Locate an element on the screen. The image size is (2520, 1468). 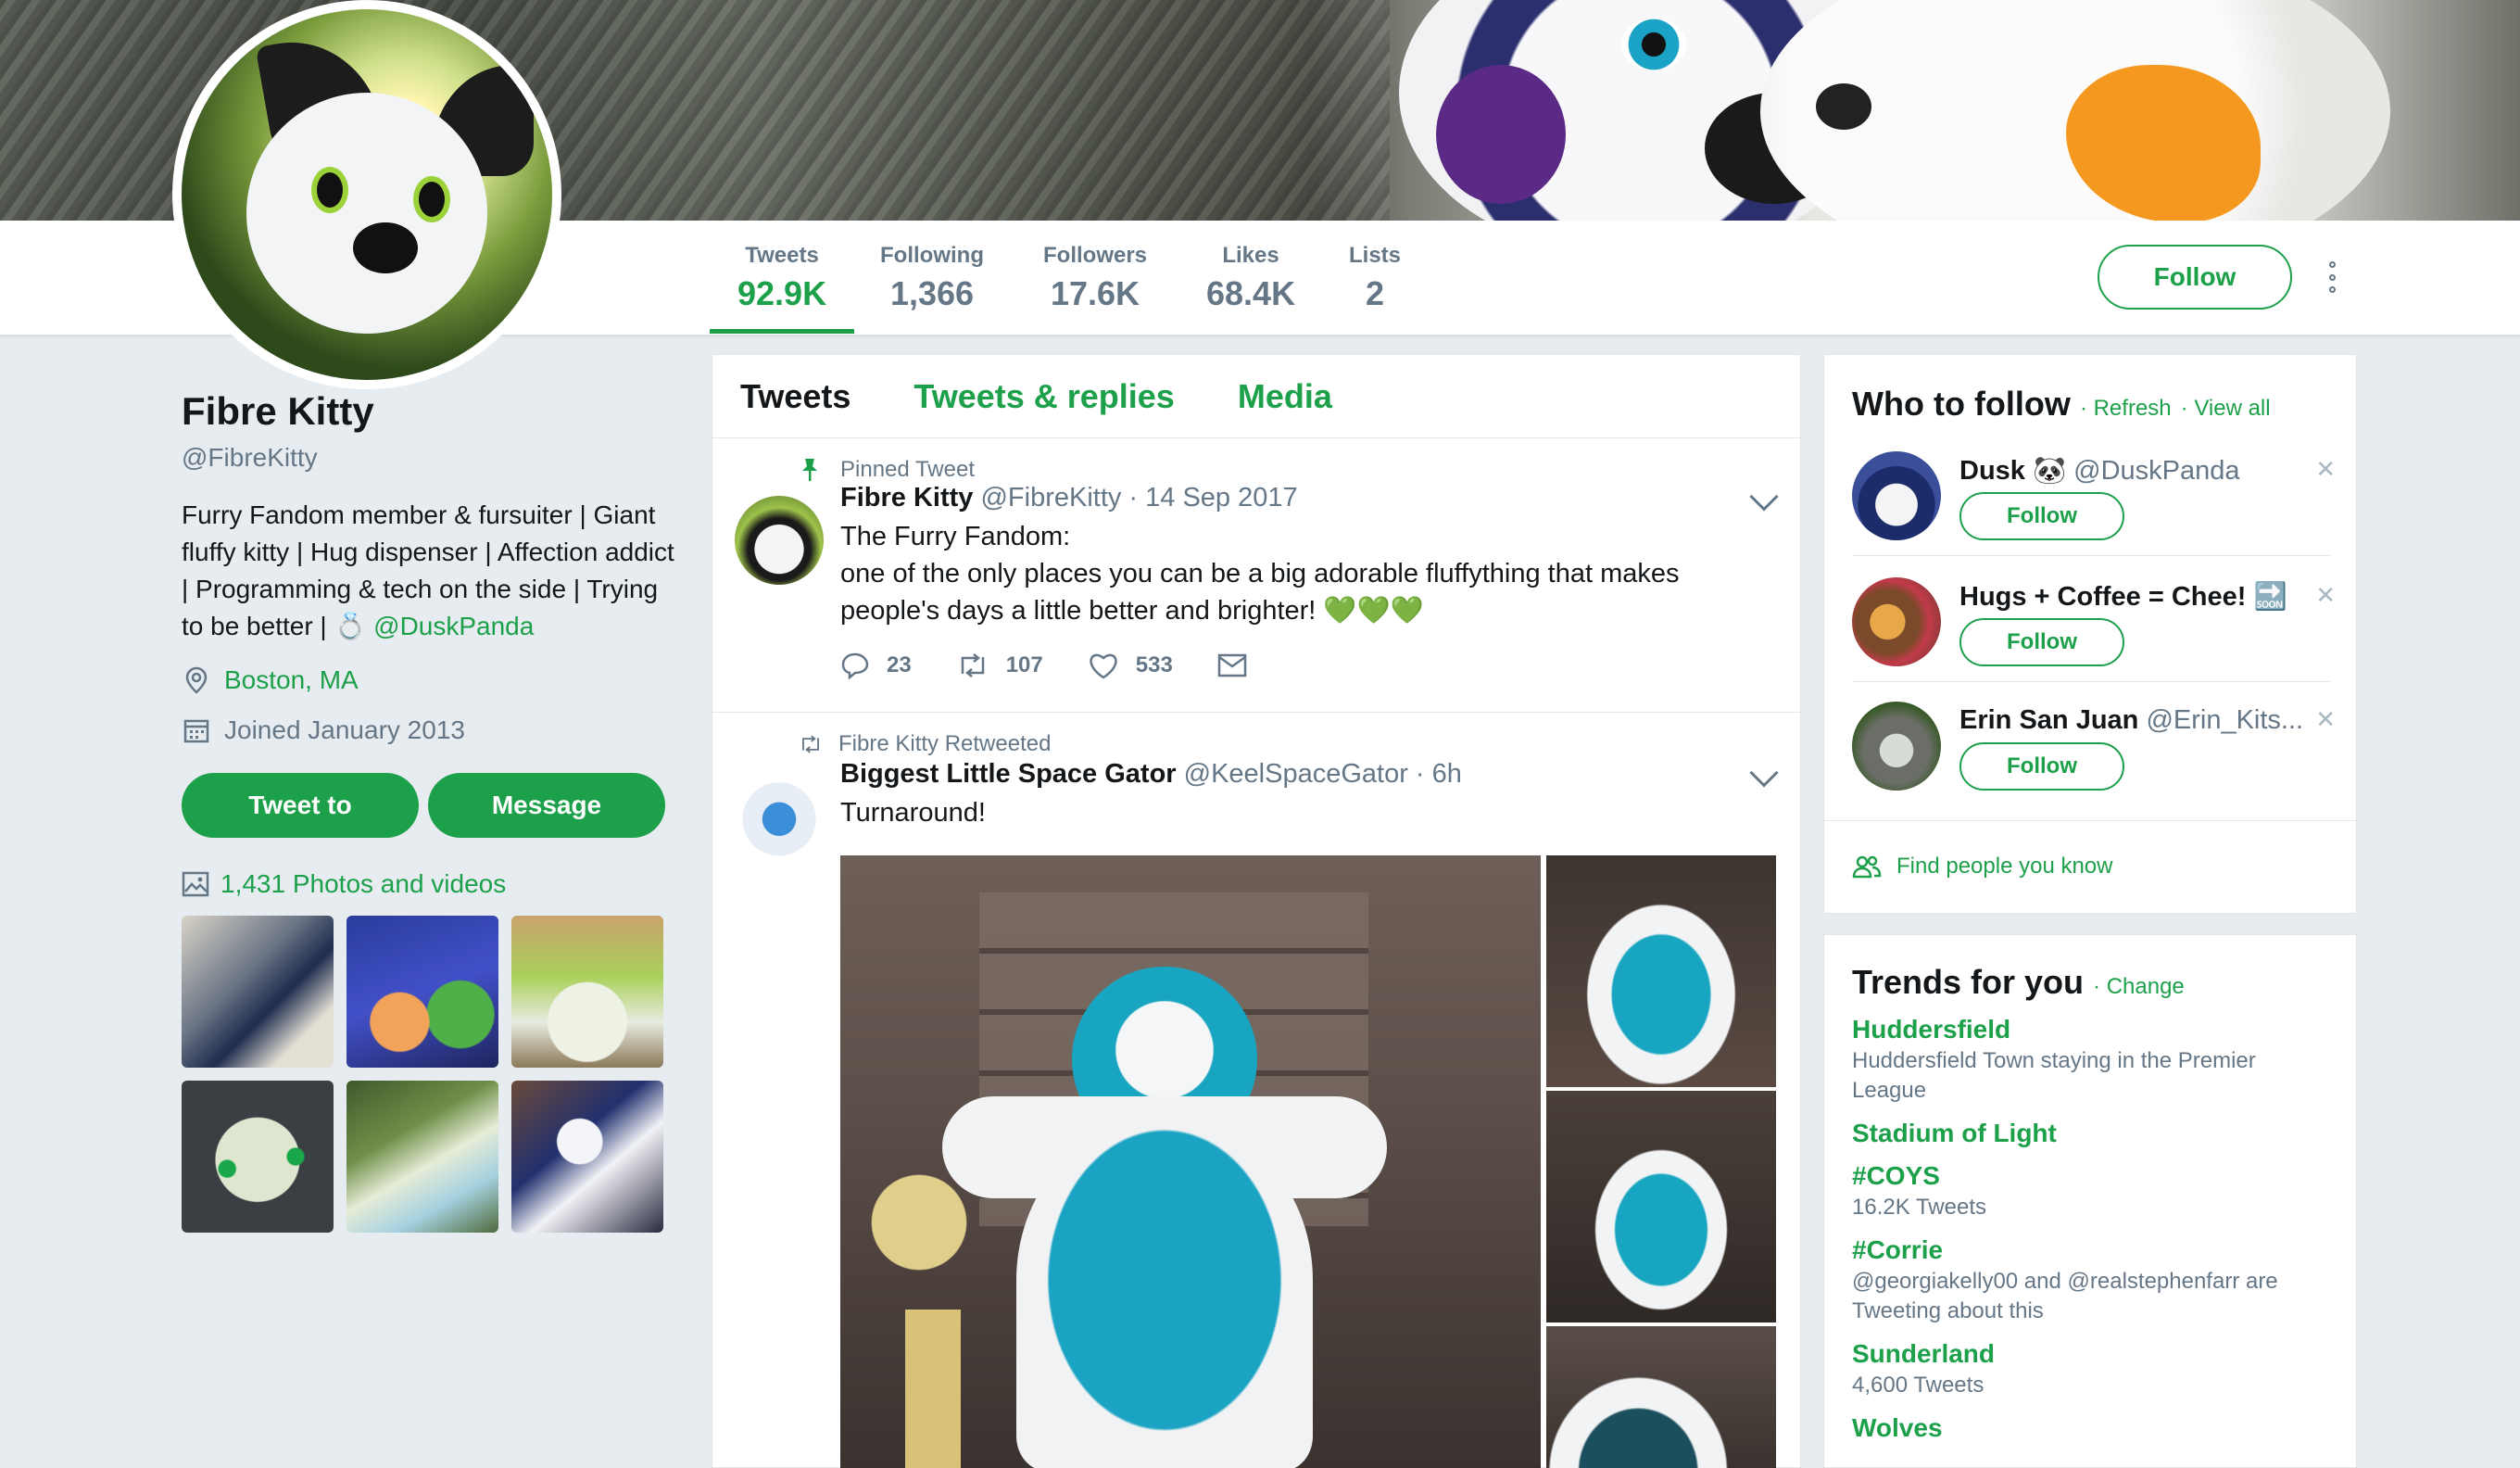
stat-likes: Likes 68.4K is located at coordinates (1250, 278).